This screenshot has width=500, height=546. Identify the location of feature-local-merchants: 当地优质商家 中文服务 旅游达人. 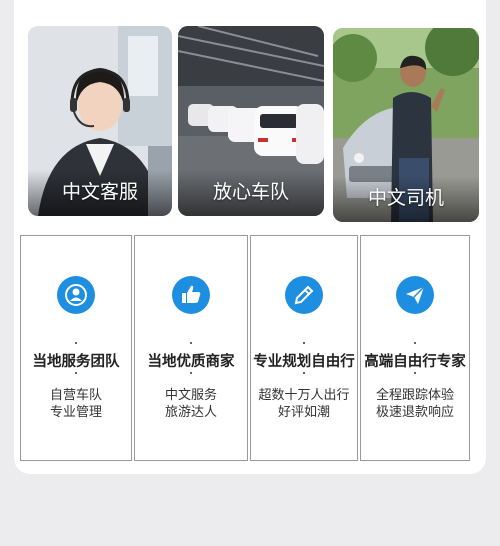
(191, 348).